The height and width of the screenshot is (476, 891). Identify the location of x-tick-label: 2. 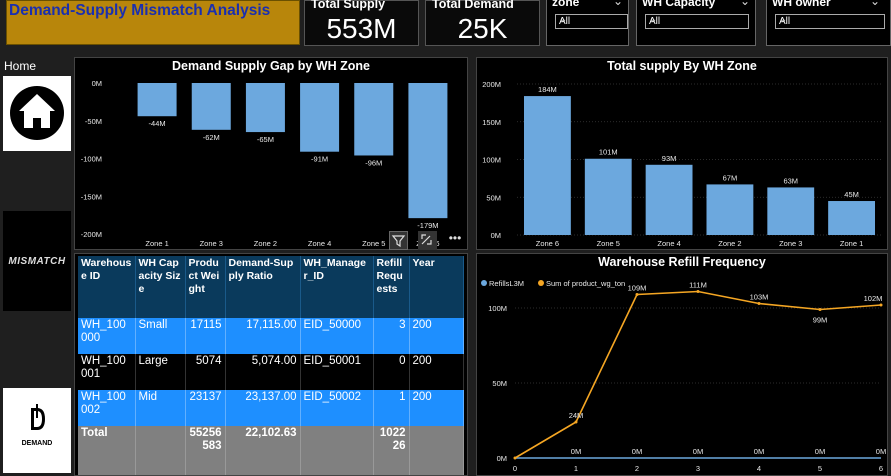
(637, 468).